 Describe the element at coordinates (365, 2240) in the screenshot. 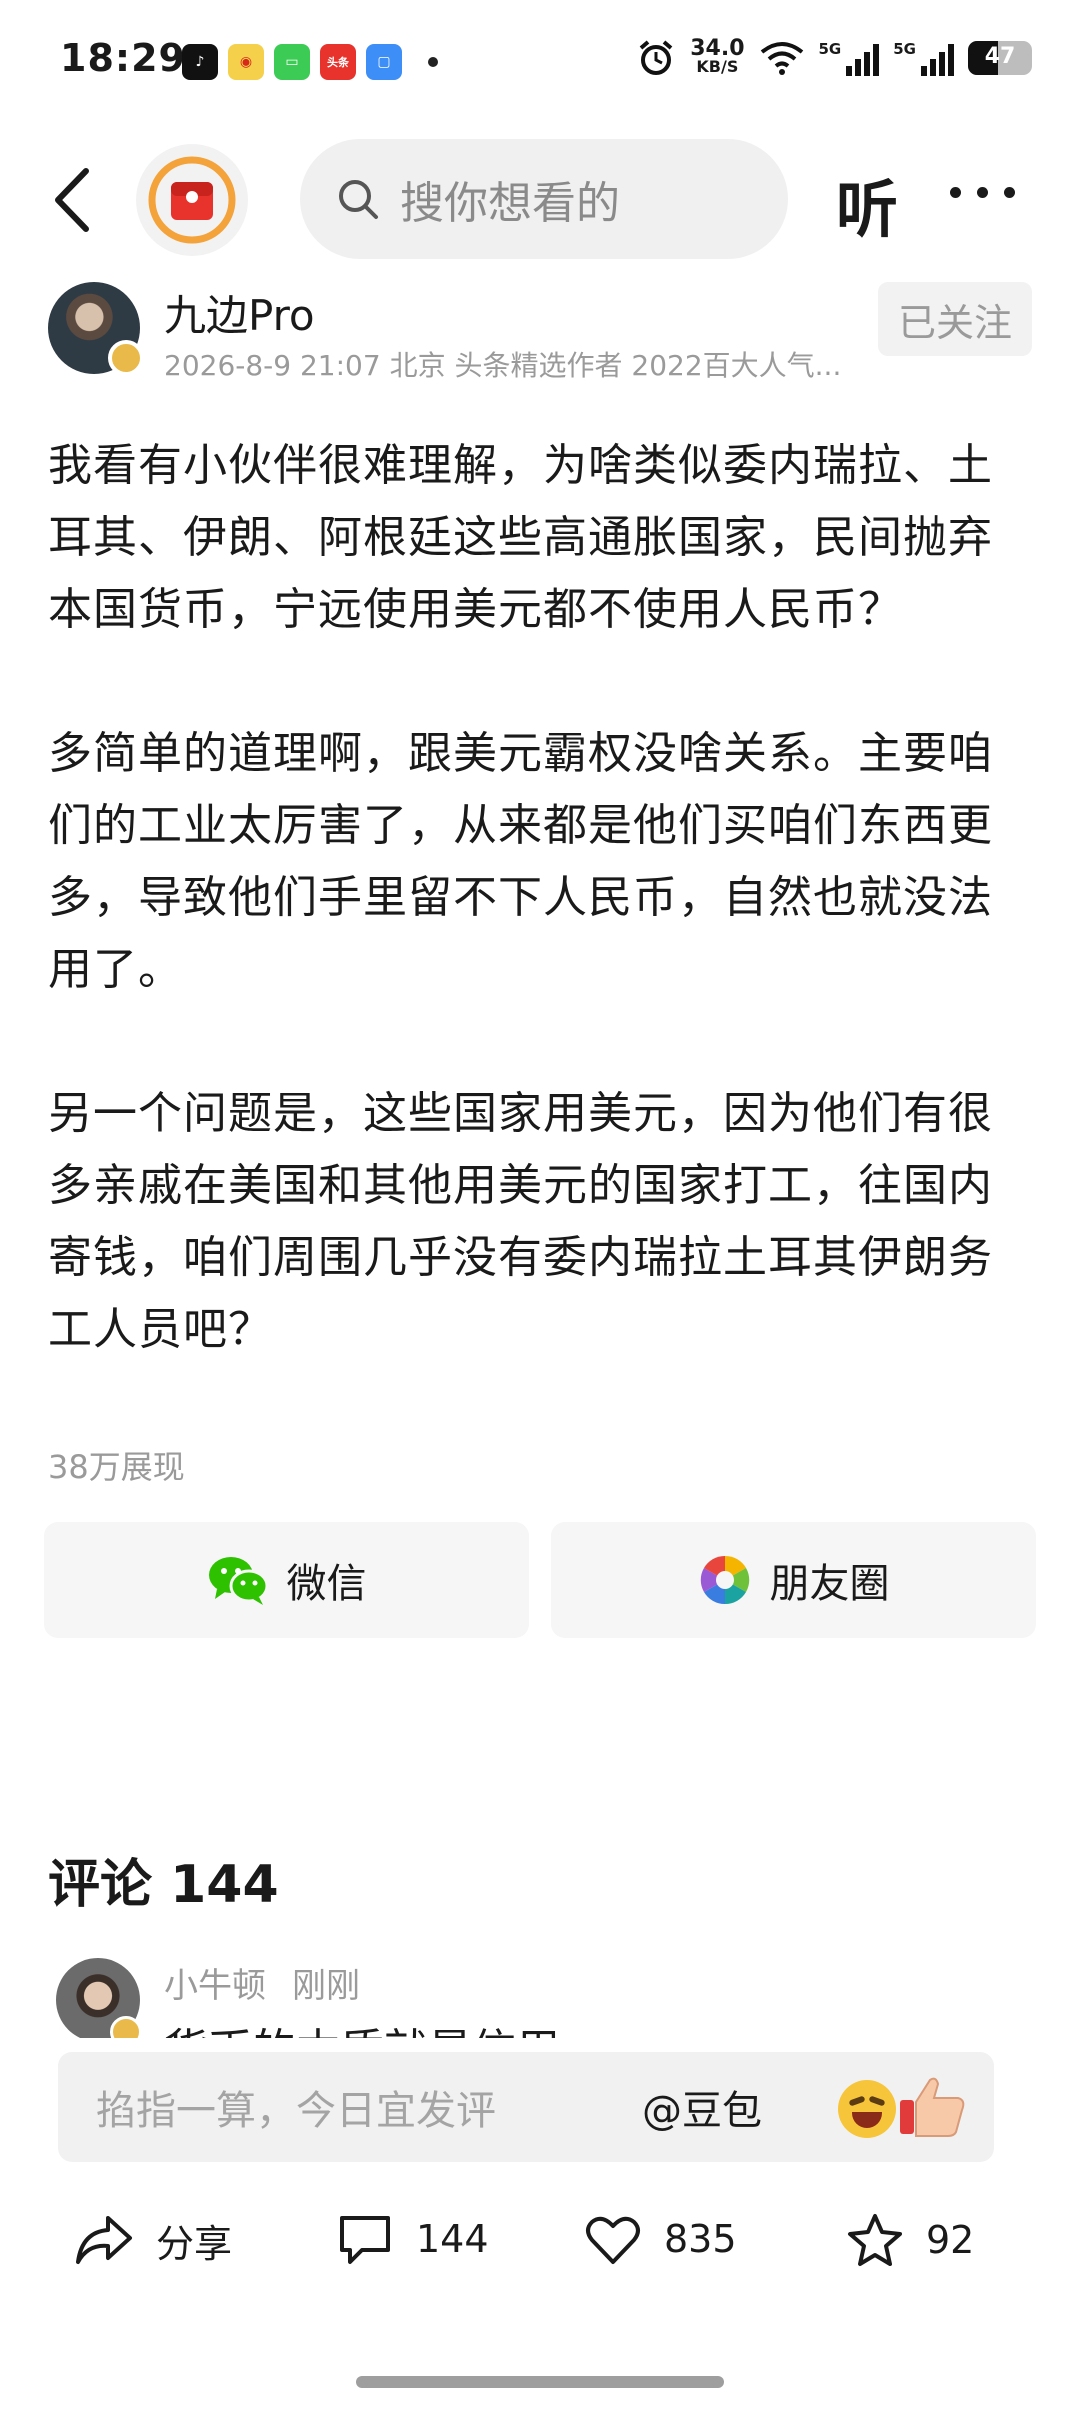

I see `comment-icon` at that location.